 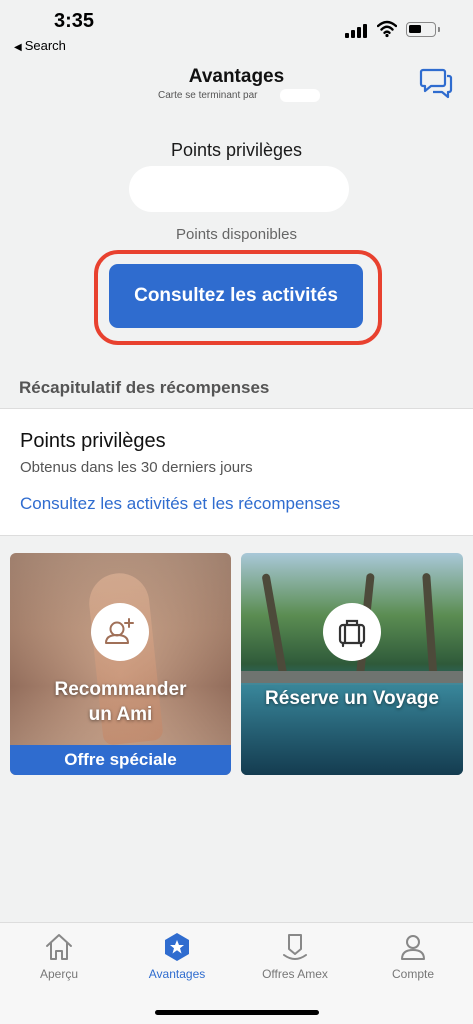 What do you see at coordinates (236, 296) in the screenshot?
I see `view-activities-button: Consultez les activités` at bounding box center [236, 296].